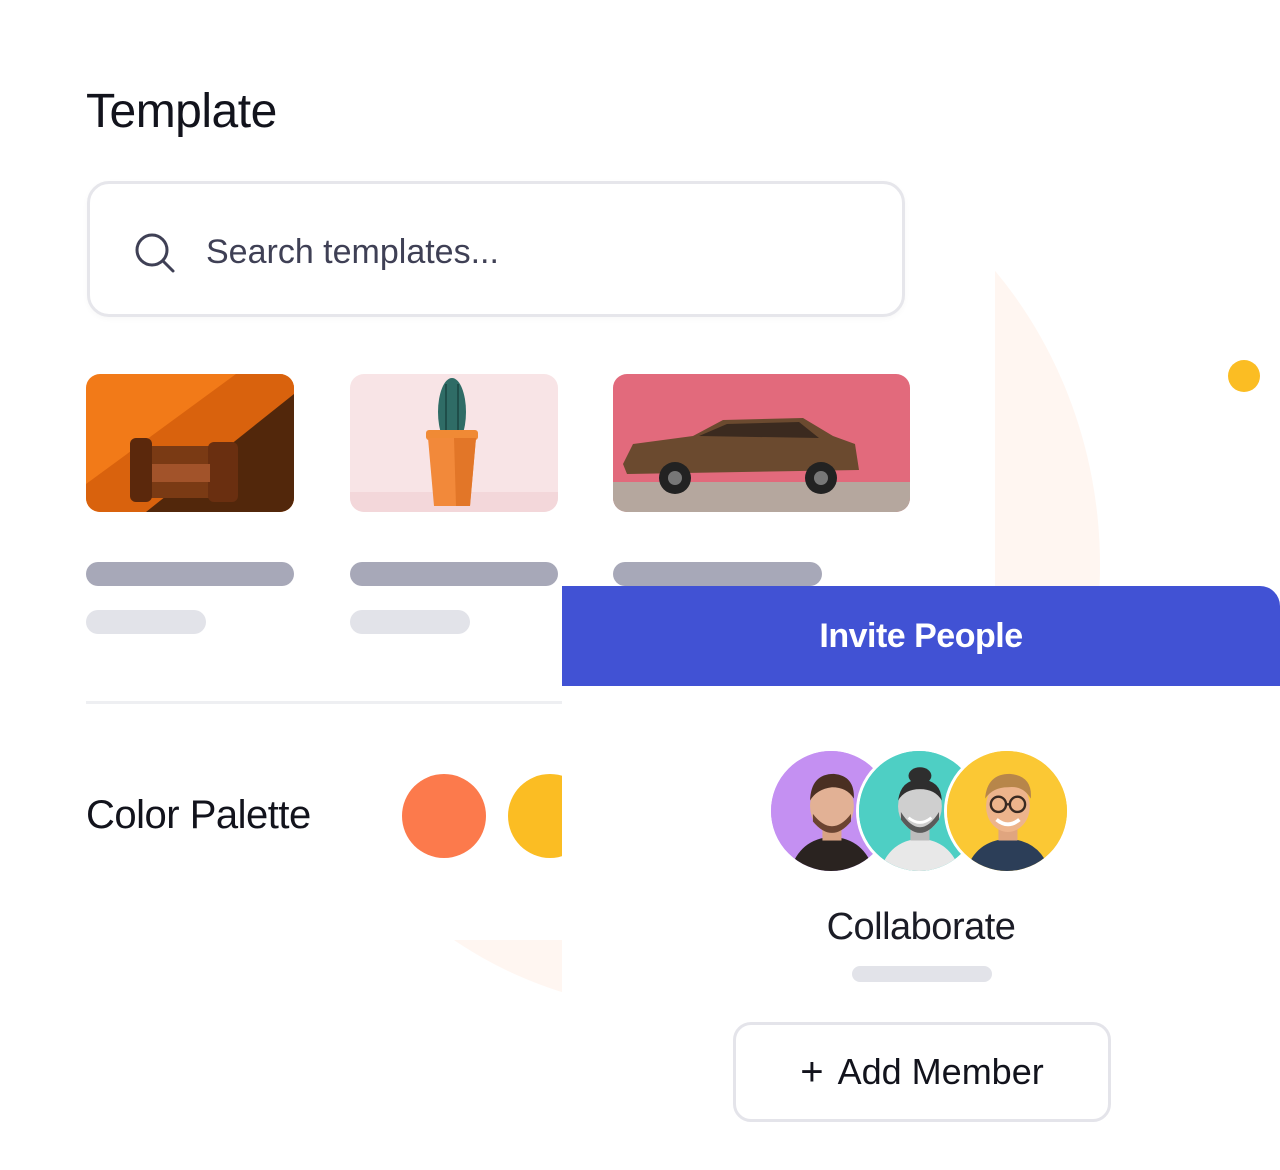  I want to click on decorative-dot, so click(1244, 376).